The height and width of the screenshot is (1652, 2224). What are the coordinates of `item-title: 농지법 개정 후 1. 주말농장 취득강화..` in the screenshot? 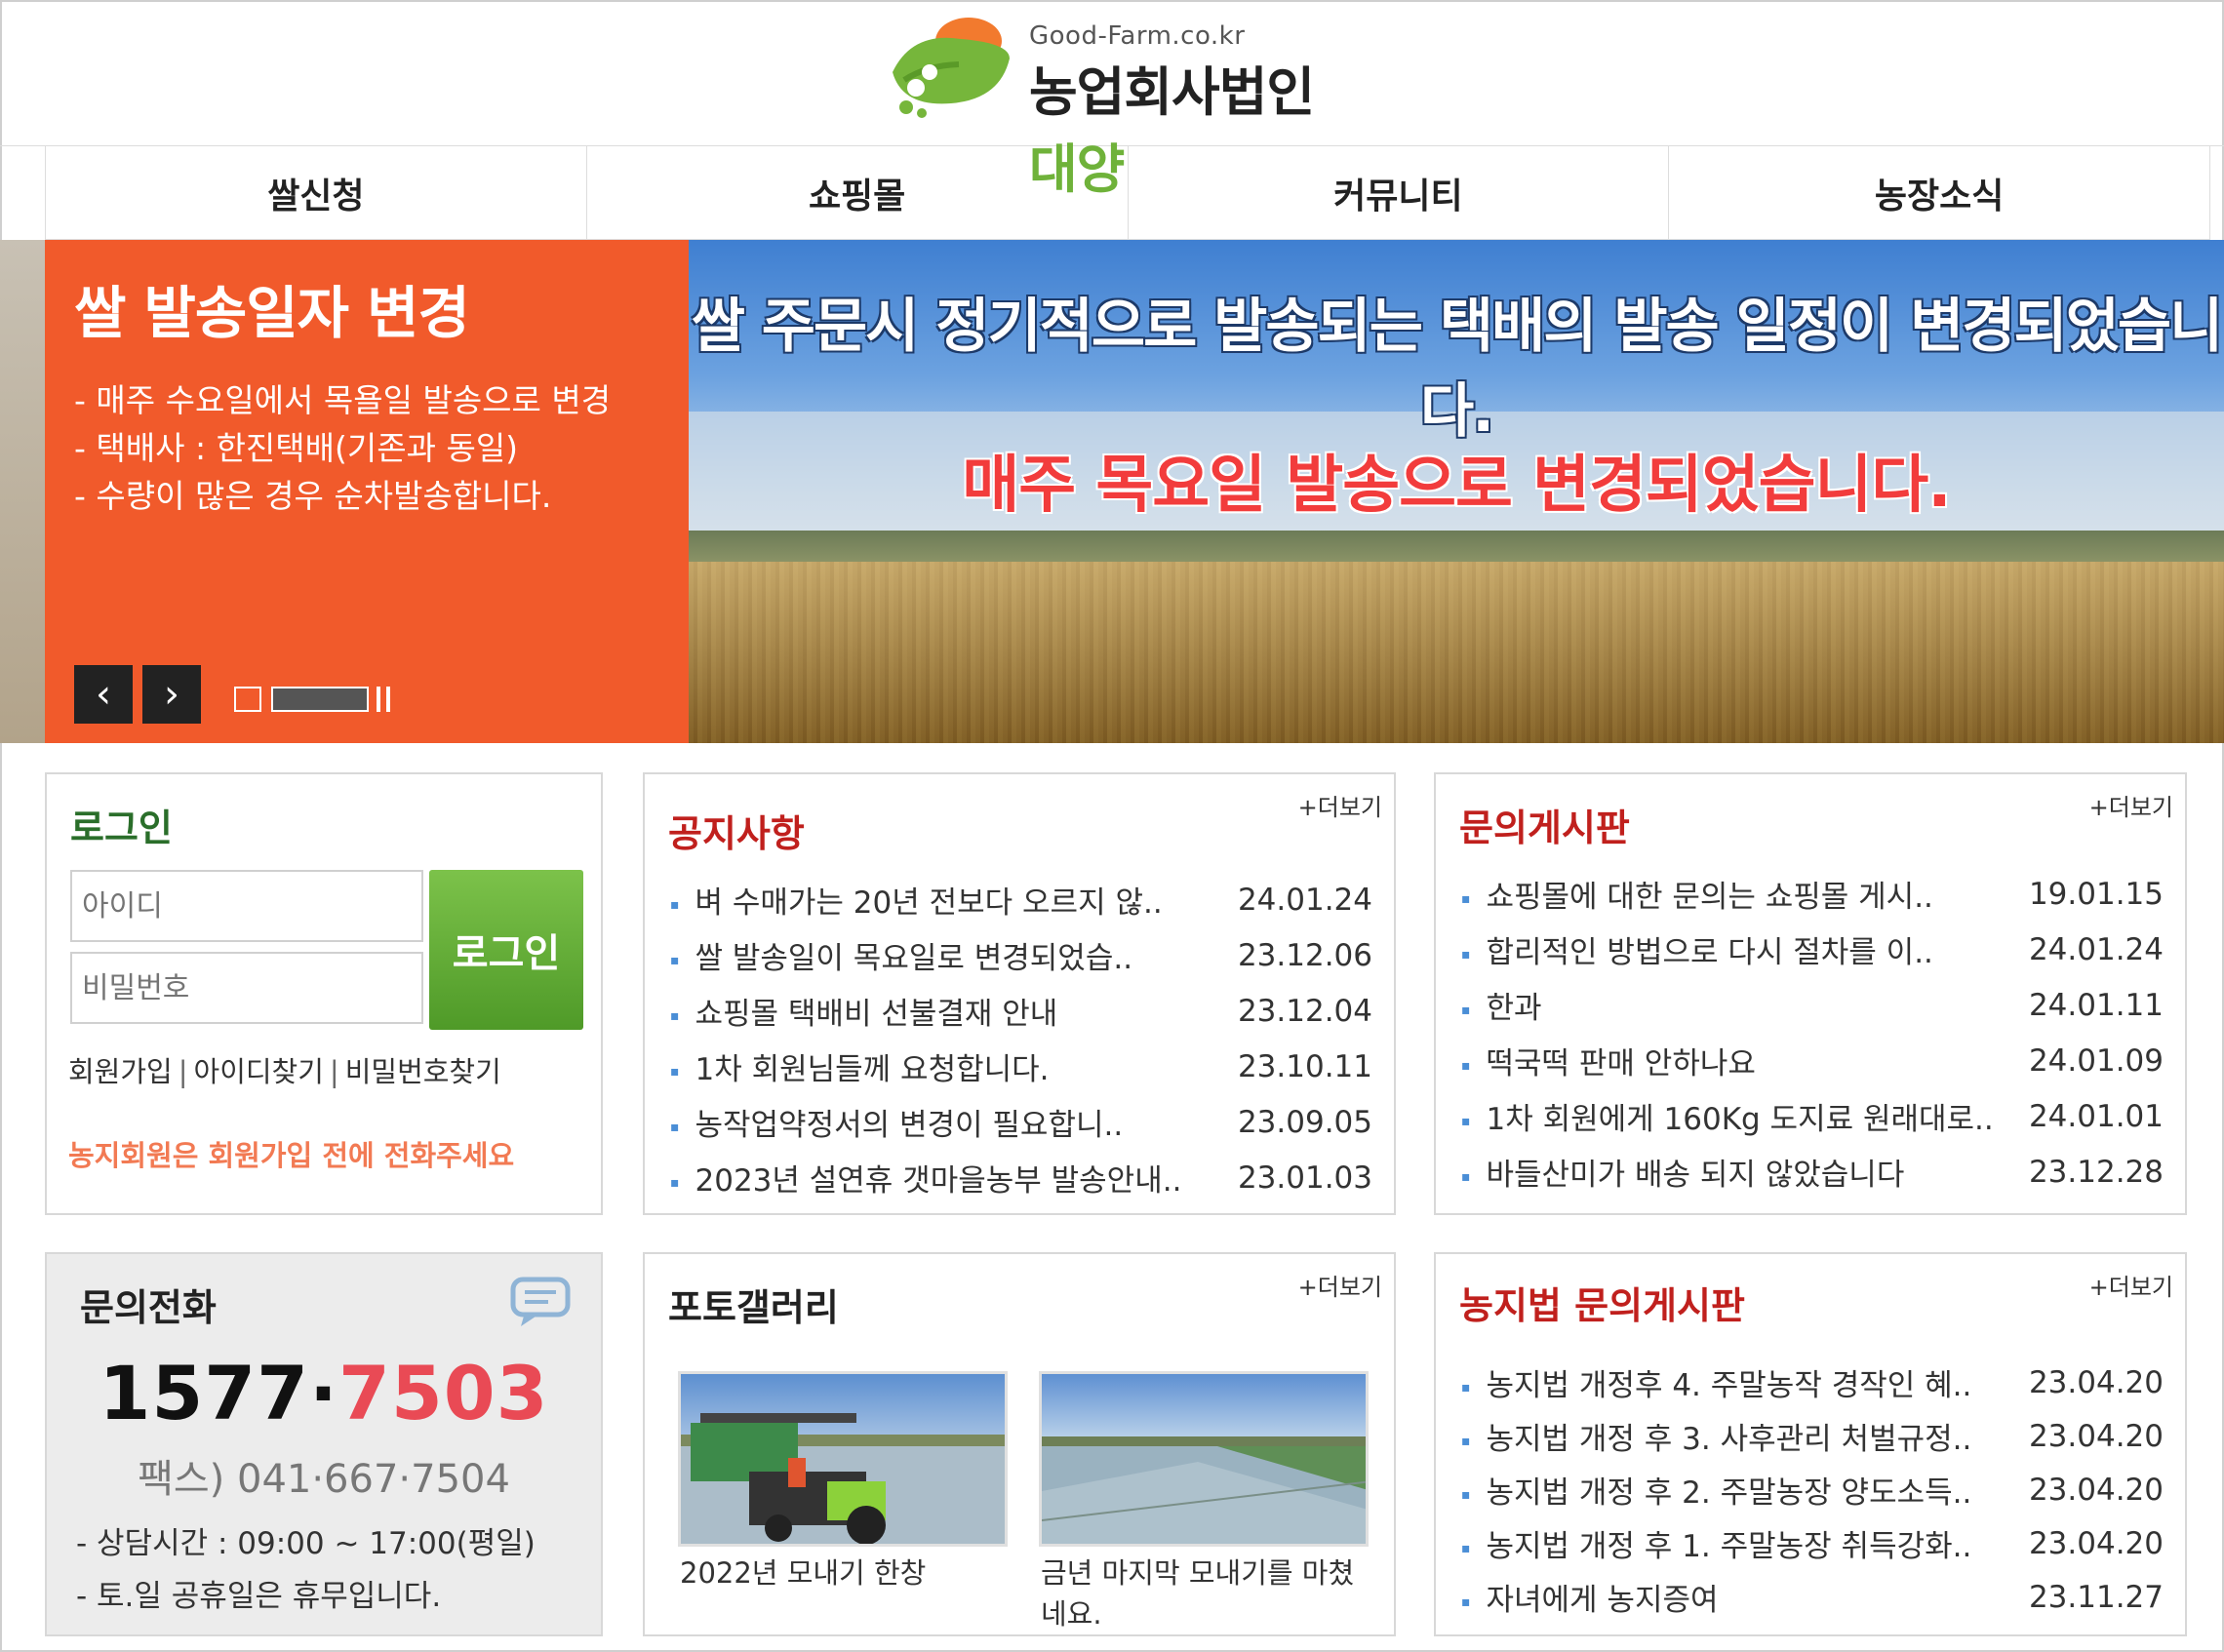 It's located at (1716, 1543).